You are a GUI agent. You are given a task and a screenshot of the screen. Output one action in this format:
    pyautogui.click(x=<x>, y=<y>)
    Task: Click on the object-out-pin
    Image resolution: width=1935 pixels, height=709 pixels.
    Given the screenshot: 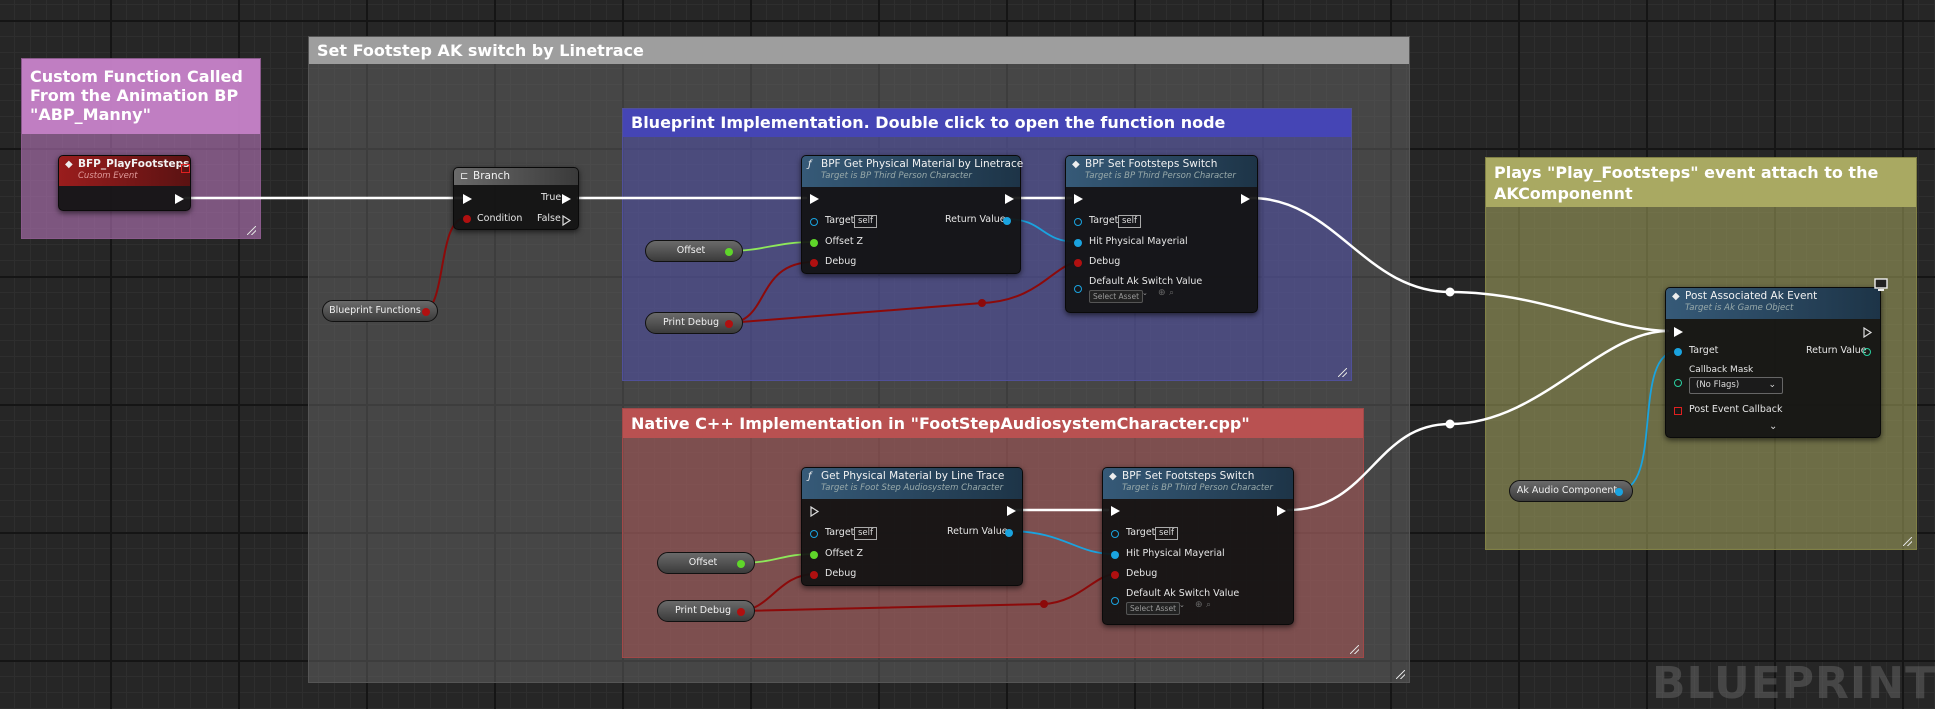 What is the action you would take?
    pyautogui.click(x=1619, y=492)
    